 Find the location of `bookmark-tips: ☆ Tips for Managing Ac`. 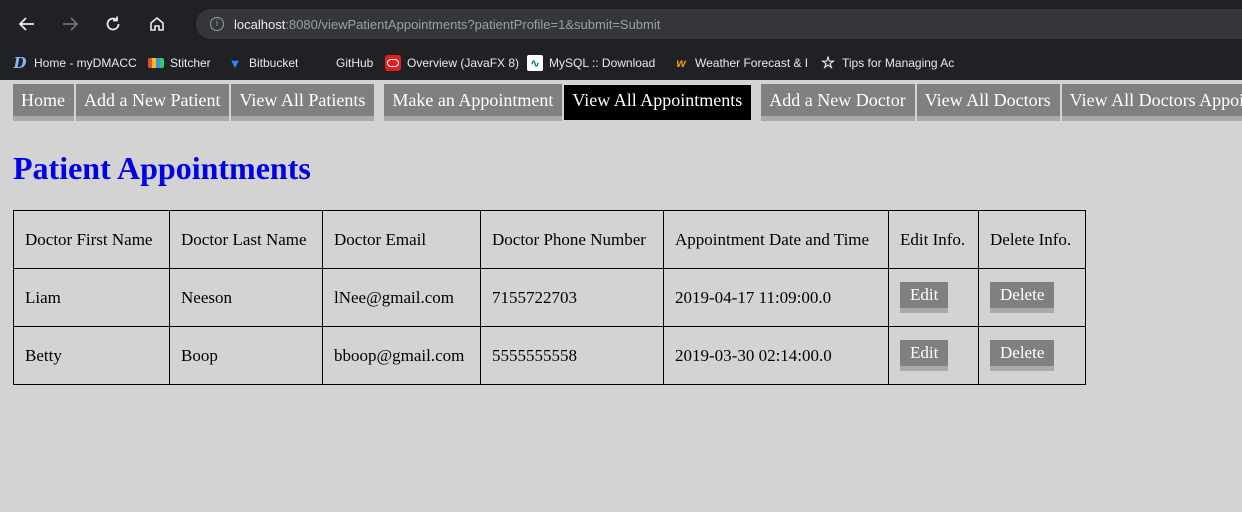

bookmark-tips: ☆ Tips for Managing Ac is located at coordinates (890, 63).